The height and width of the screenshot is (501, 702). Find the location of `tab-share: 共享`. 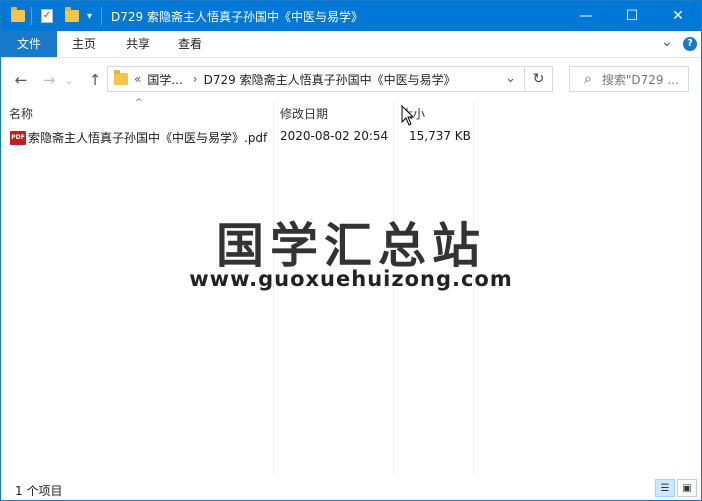

tab-share: 共享 is located at coordinates (138, 44).